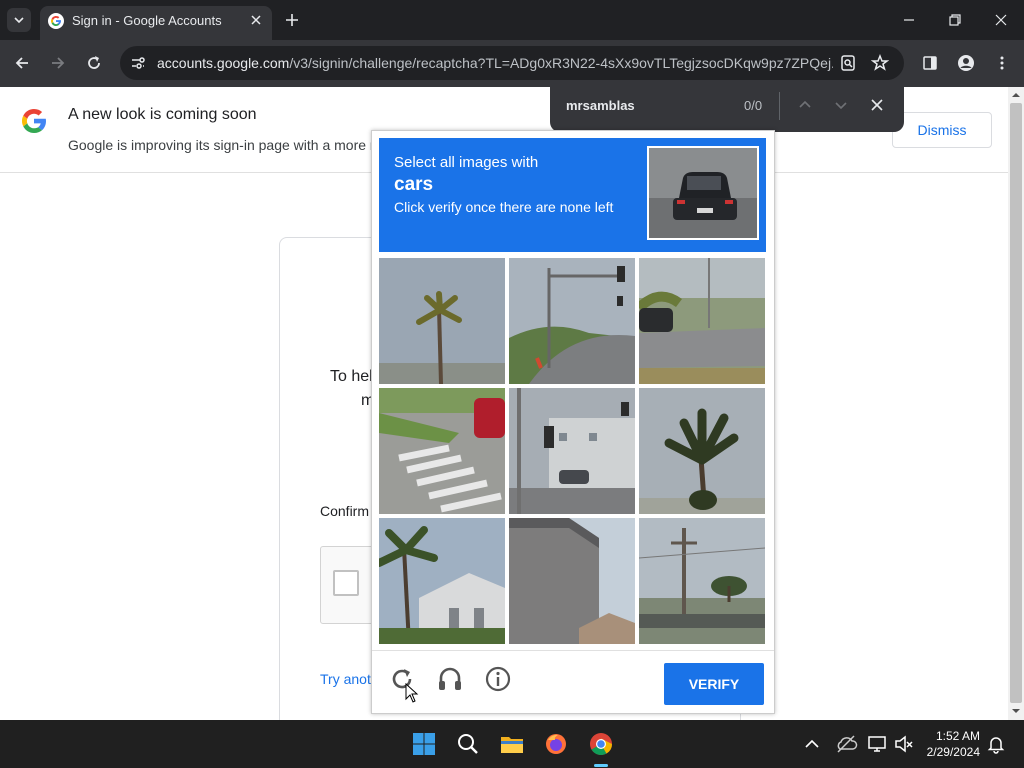 Image resolution: width=1024 pixels, height=768 pixels. I want to click on menu-kebab-icon, so click(1002, 63).